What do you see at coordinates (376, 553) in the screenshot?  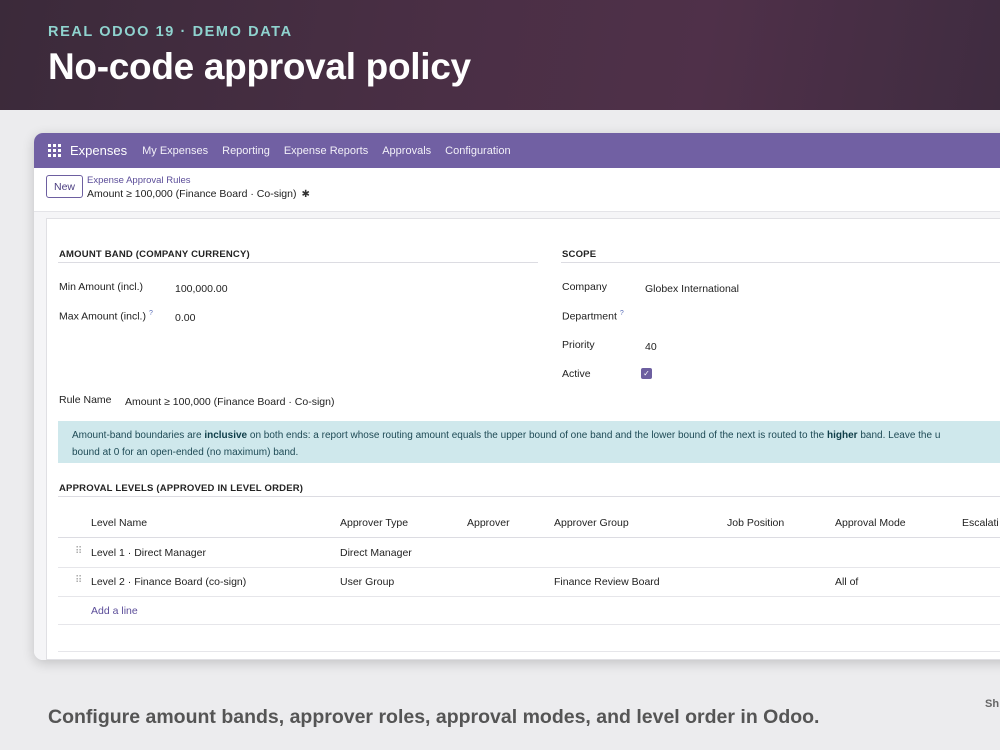 I see `cell-approver-type: Direct Manager` at bounding box center [376, 553].